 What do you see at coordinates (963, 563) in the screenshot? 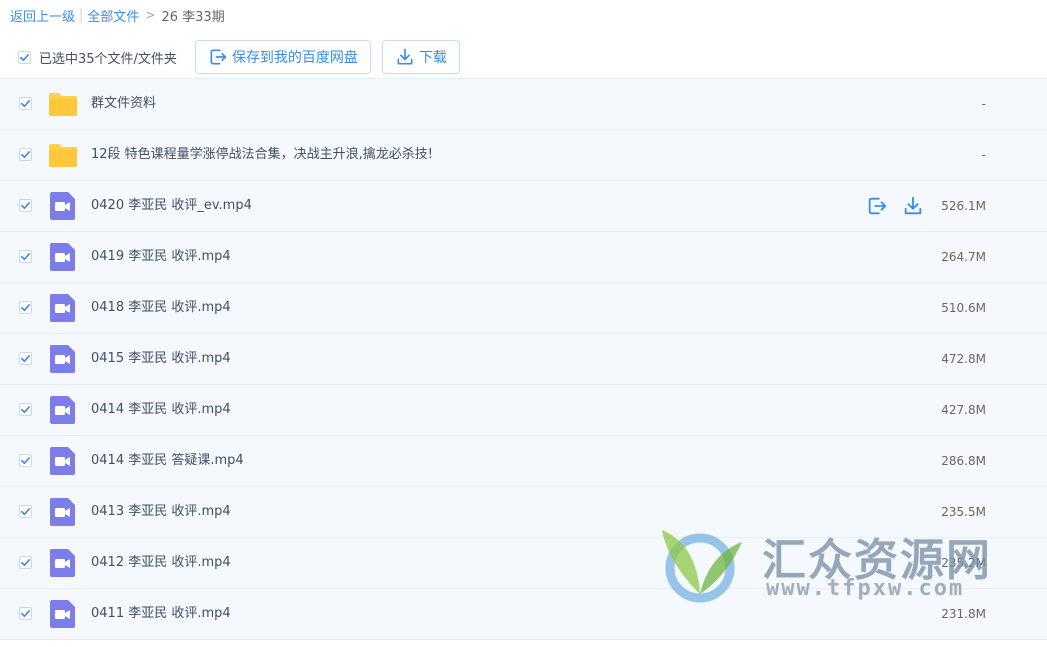
I see `file-size: 235.2M` at bounding box center [963, 563].